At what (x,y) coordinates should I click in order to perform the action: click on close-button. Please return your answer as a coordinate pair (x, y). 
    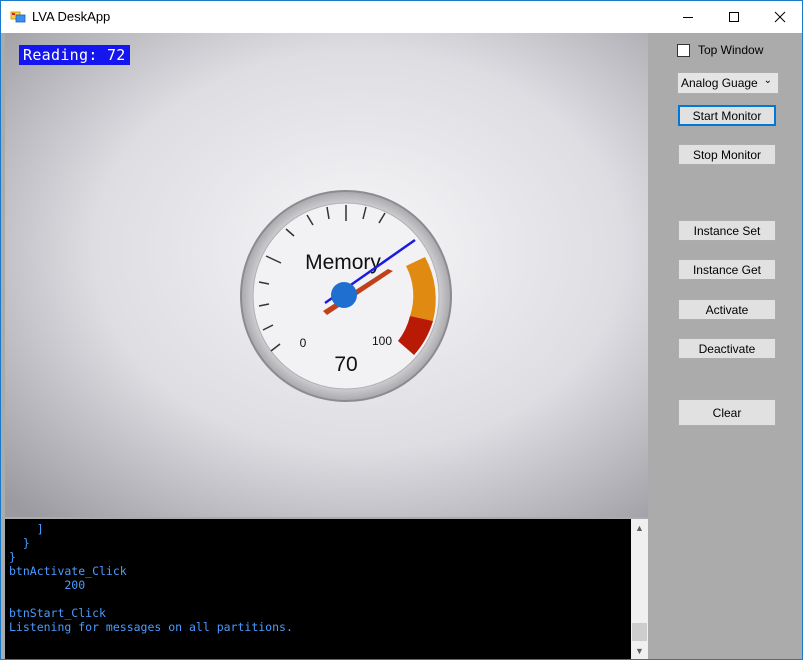
    Looking at the image, I should click on (780, 17).